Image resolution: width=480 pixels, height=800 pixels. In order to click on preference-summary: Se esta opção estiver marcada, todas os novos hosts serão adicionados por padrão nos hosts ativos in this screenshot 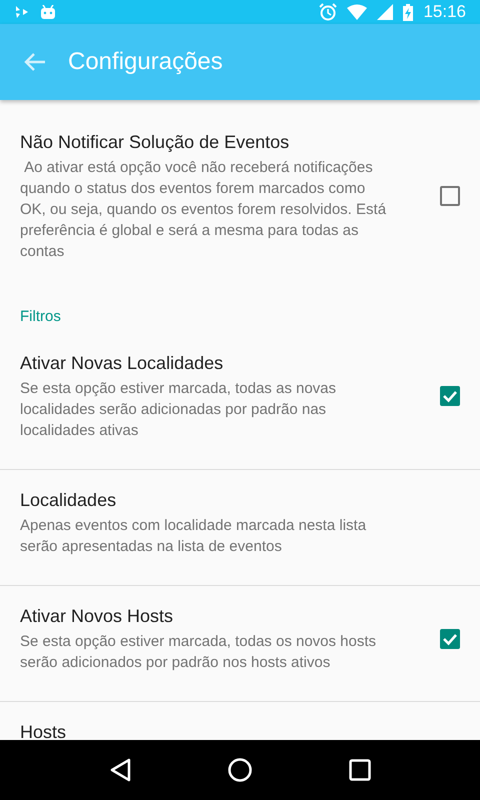, I will do `click(199, 652)`.